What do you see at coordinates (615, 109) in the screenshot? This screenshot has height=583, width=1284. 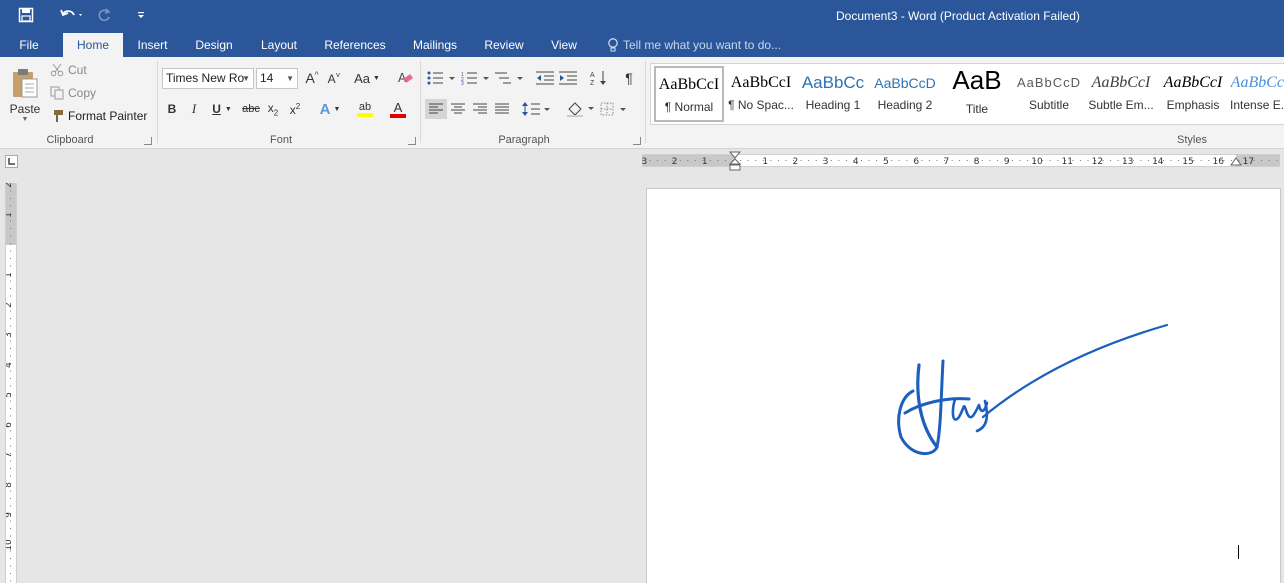 I see `borders-button` at bounding box center [615, 109].